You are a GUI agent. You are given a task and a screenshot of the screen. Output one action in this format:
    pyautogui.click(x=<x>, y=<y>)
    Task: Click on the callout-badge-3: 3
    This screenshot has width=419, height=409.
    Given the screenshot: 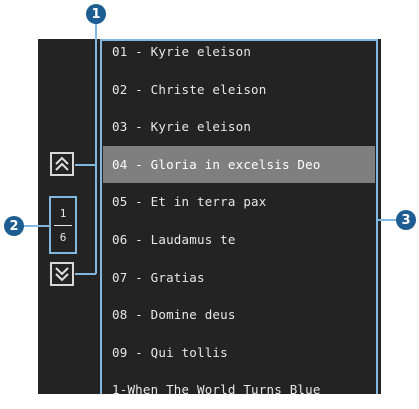 What is the action you would take?
    pyautogui.click(x=406, y=220)
    